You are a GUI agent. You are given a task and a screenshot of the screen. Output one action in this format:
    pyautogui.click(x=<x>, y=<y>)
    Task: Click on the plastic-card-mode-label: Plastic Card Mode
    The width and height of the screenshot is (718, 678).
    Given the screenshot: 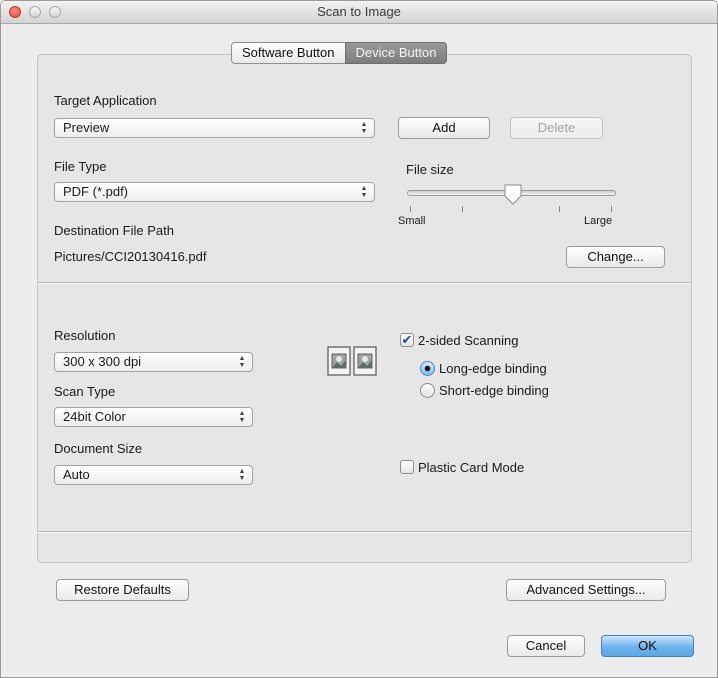 What is the action you would take?
    pyautogui.click(x=471, y=467)
    